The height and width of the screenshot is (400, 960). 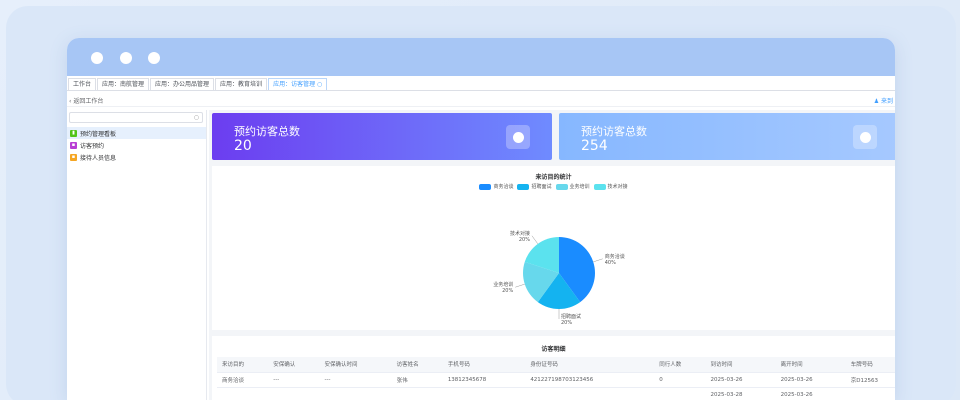 What do you see at coordinates (503, 284) in the screenshot?
I see `pie-data-label: 业务培训` at bounding box center [503, 284].